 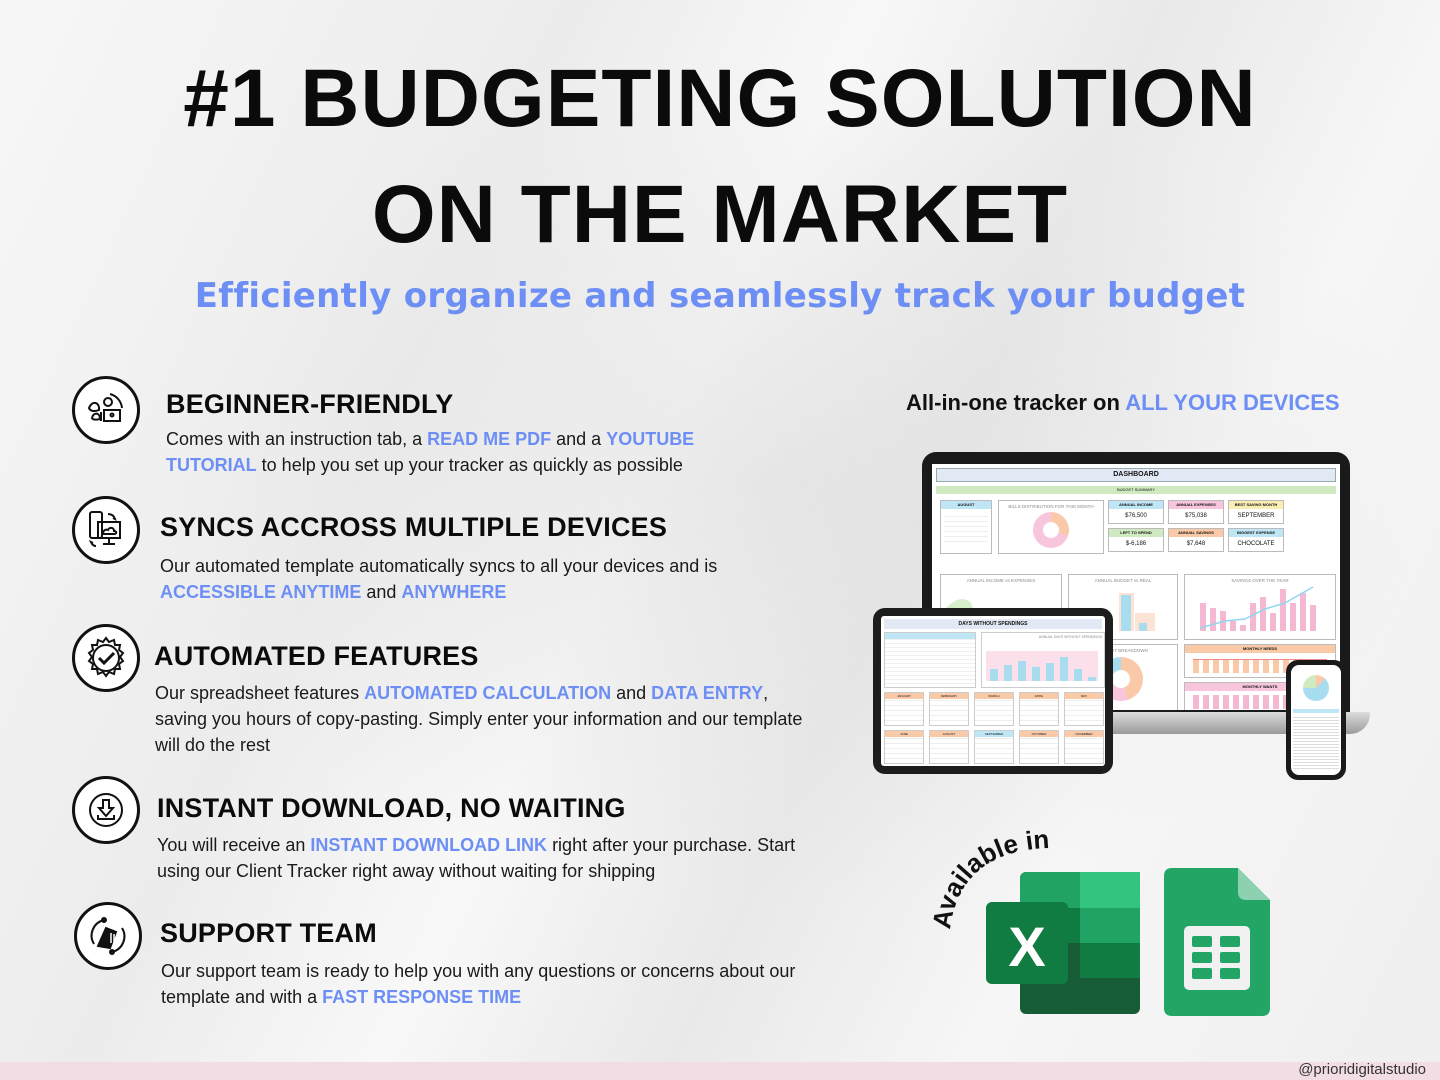 I want to click on highlighted-text: READ ME PDF, so click(x=489, y=439).